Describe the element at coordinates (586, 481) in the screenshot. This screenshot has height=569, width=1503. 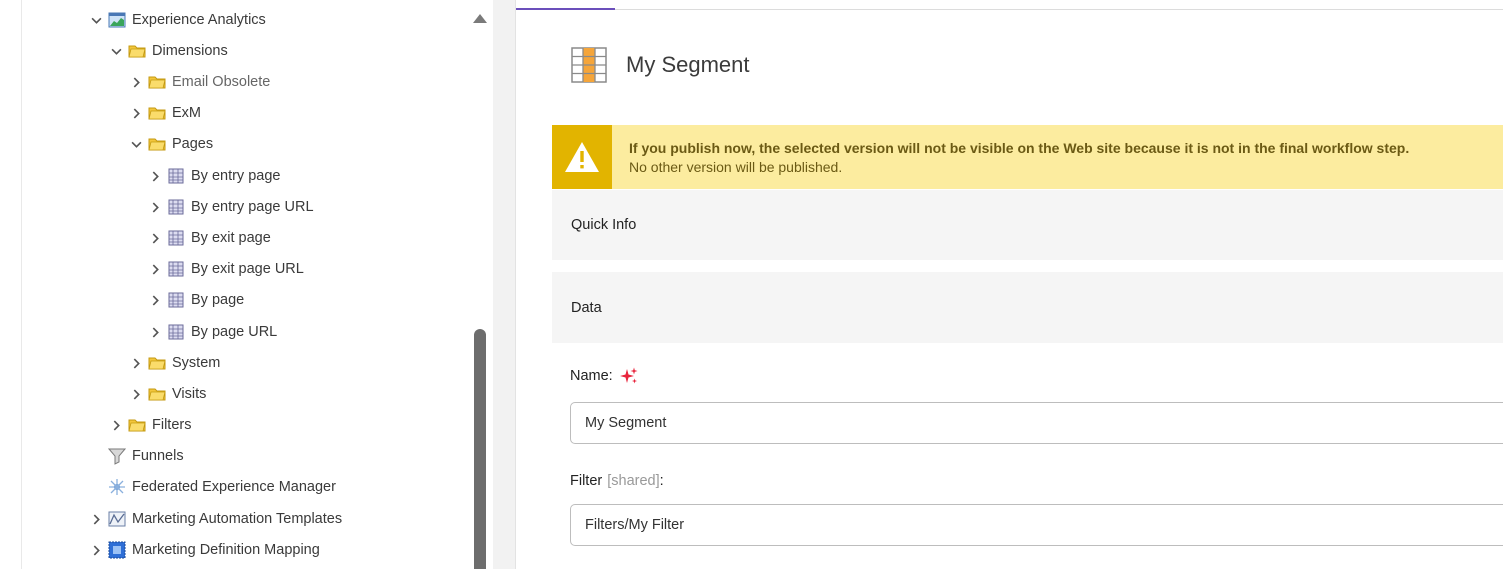
I see `label-text: Filter` at that location.